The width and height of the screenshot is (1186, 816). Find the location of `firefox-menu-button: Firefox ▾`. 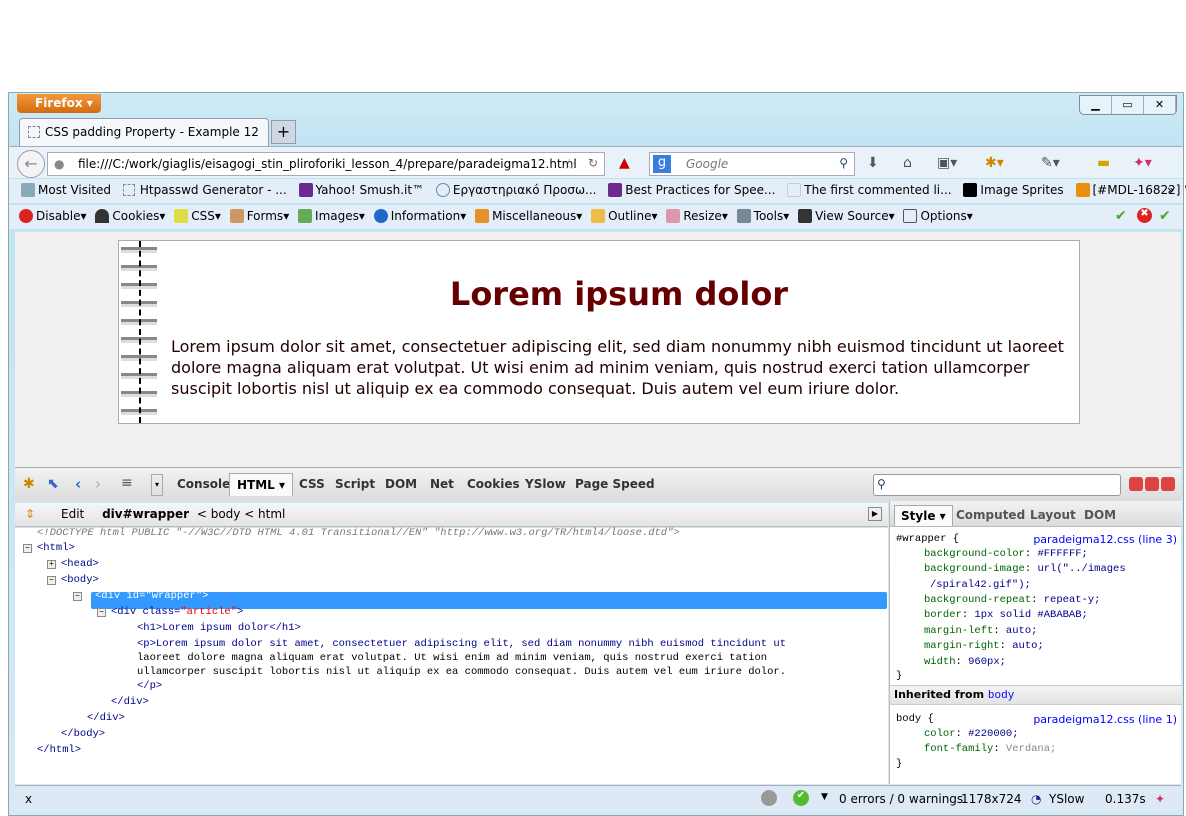

firefox-menu-button: Firefox ▾ is located at coordinates (59, 103).